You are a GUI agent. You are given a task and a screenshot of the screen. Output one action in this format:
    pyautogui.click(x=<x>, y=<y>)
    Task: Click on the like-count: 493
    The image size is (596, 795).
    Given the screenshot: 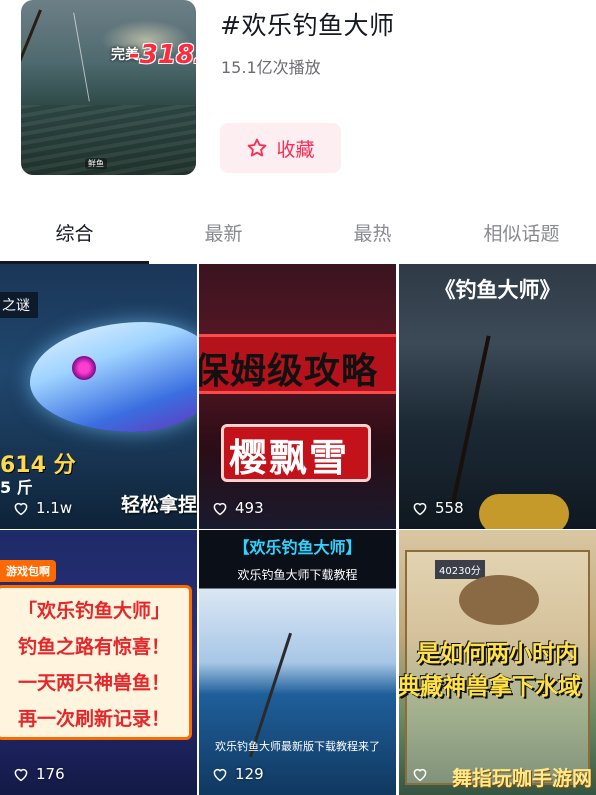 What is the action you would take?
    pyautogui.click(x=237, y=508)
    